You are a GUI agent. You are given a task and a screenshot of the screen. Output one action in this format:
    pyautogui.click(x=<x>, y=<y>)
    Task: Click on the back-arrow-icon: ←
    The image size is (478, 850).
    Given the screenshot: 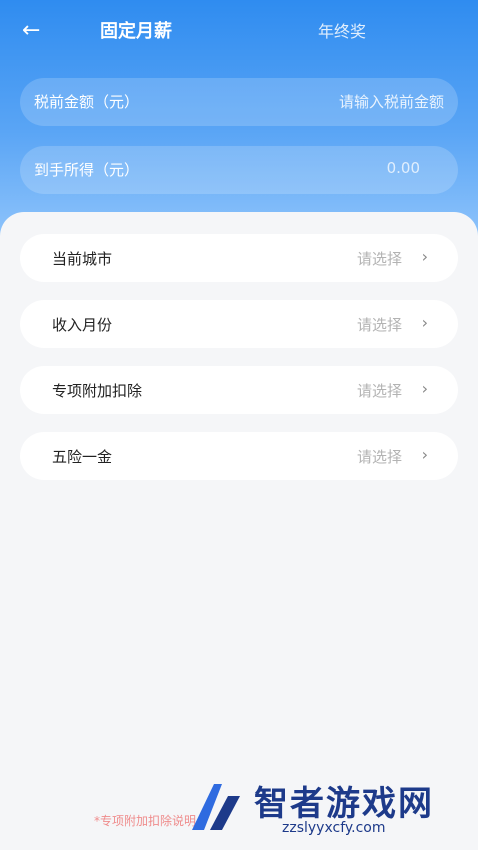 What is the action you would take?
    pyautogui.click(x=35, y=31)
    